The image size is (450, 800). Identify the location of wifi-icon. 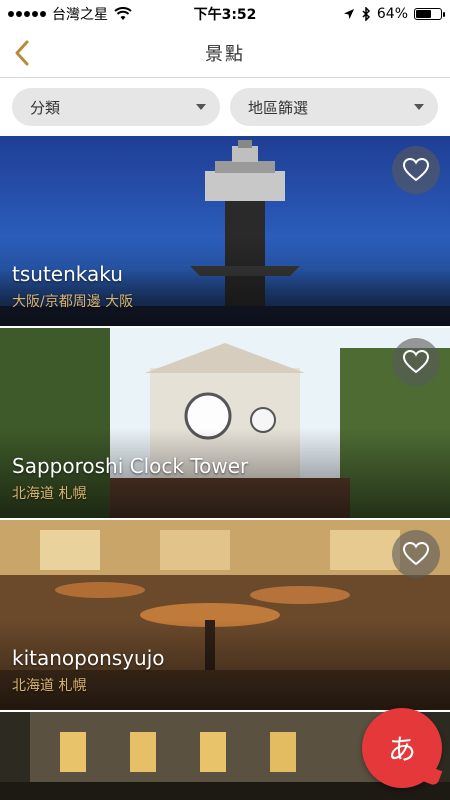
(123, 13).